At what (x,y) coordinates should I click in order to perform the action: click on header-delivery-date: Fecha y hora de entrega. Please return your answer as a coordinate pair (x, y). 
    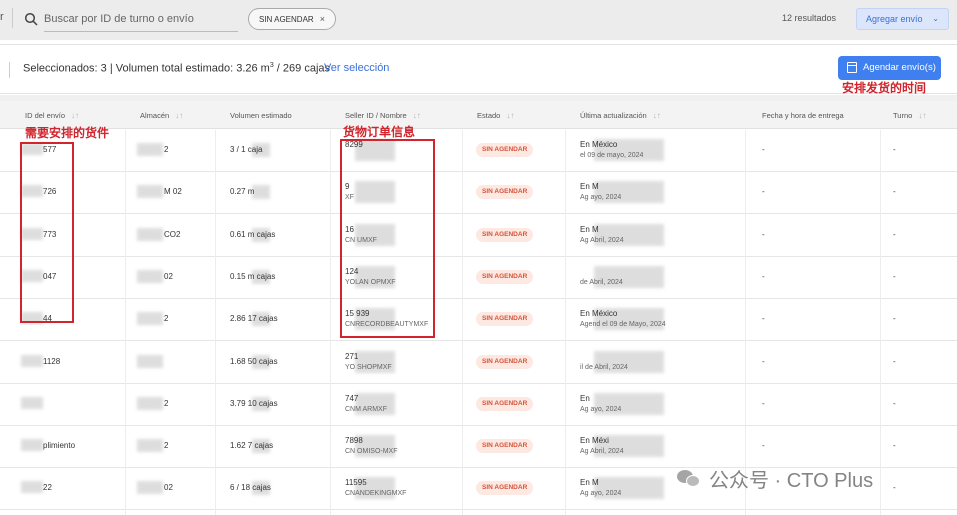
    Looking at the image, I should click on (803, 115).